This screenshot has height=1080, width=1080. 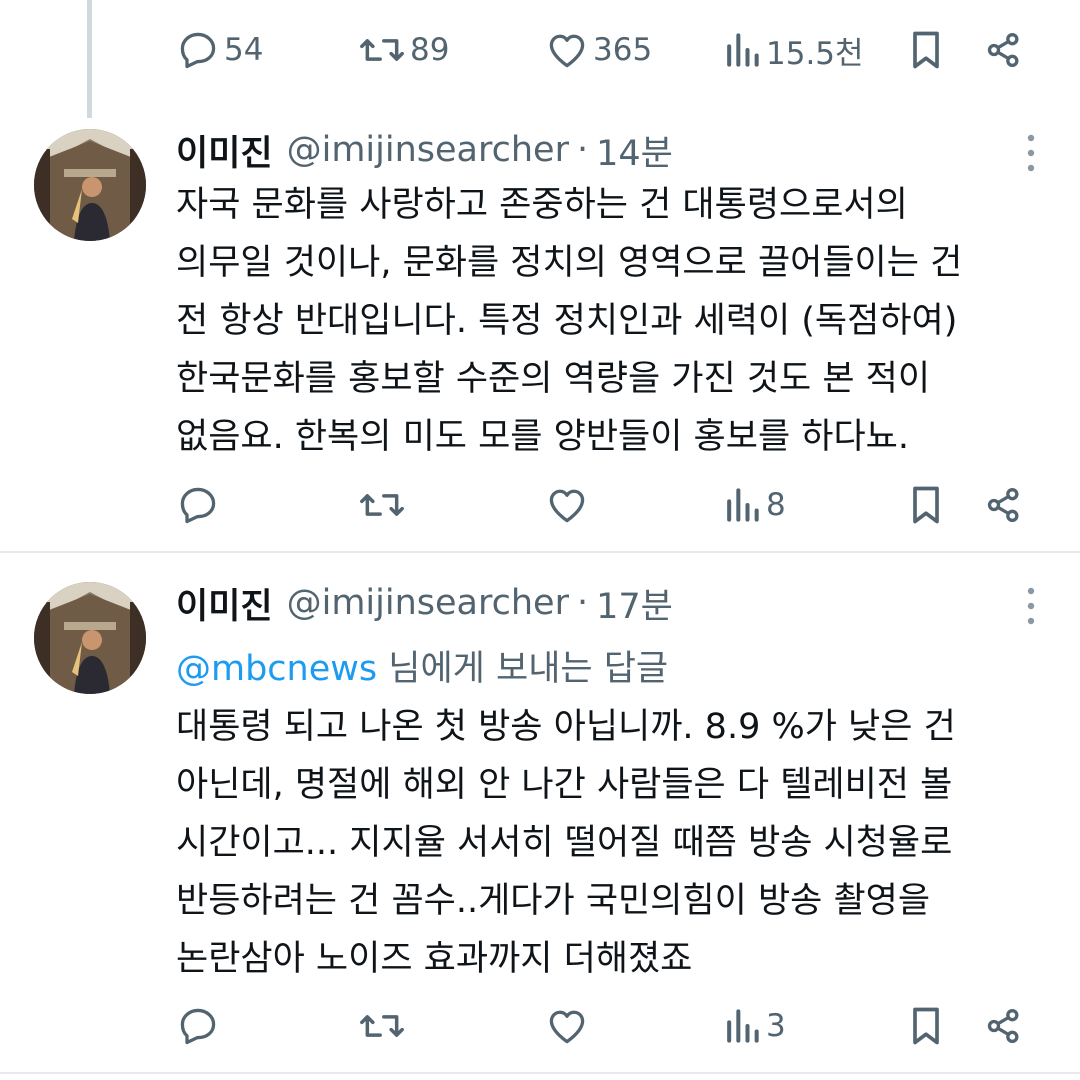 I want to click on views-button: 8, so click(x=754, y=505).